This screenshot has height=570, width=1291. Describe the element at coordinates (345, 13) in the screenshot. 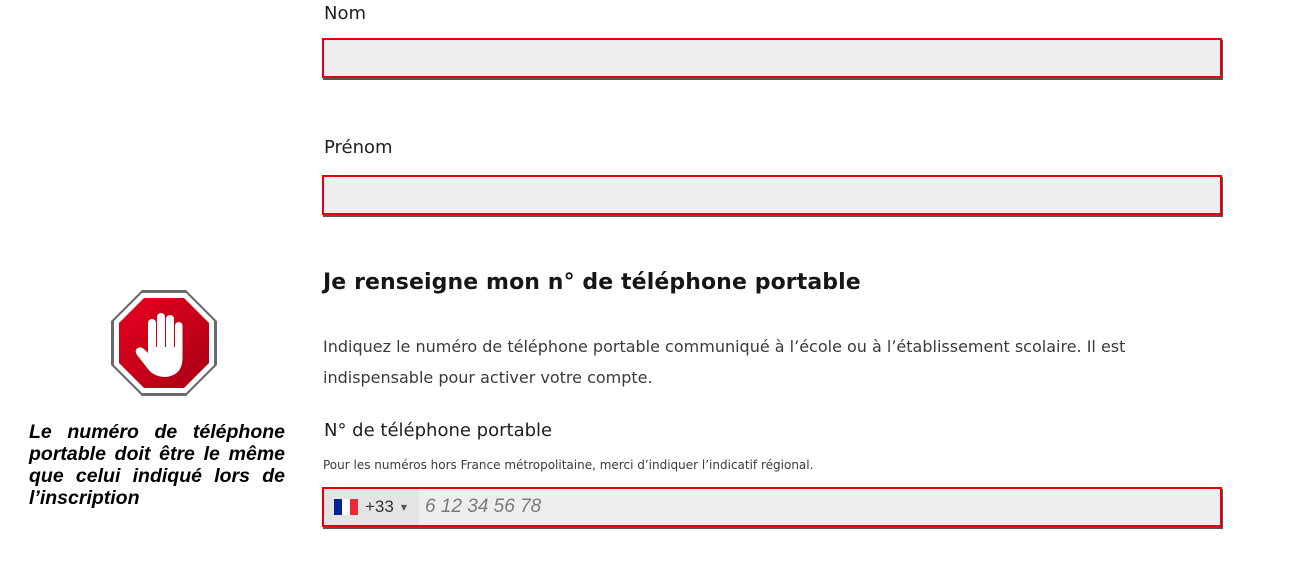

I see `nom-label: Nom` at that location.